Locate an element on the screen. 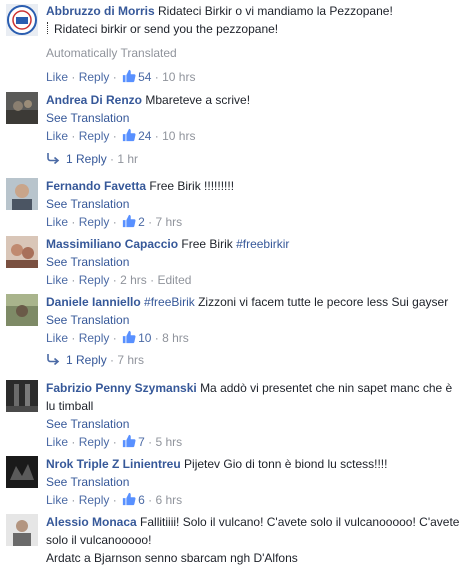 Image resolution: width=466 pixels, height=567 pixels. timestamp: 6 hrs is located at coordinates (168, 500).